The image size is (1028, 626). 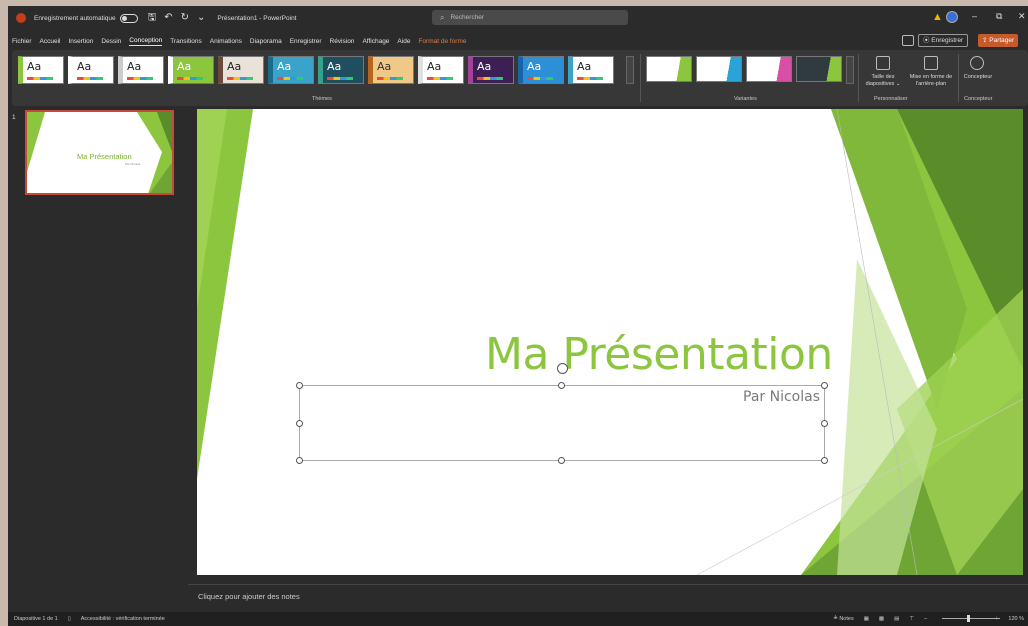 I want to click on rotate-handle, so click(x=562, y=368).